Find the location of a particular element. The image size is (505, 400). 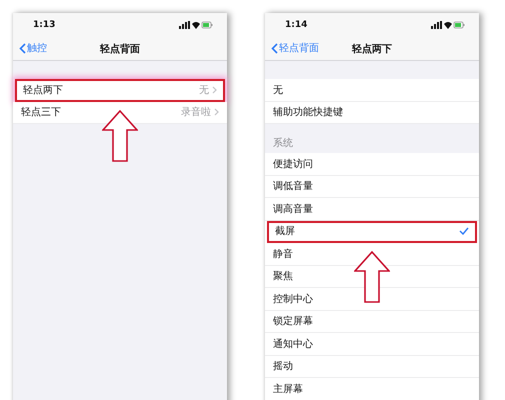

status-time: 1:13 is located at coordinates (44, 25).